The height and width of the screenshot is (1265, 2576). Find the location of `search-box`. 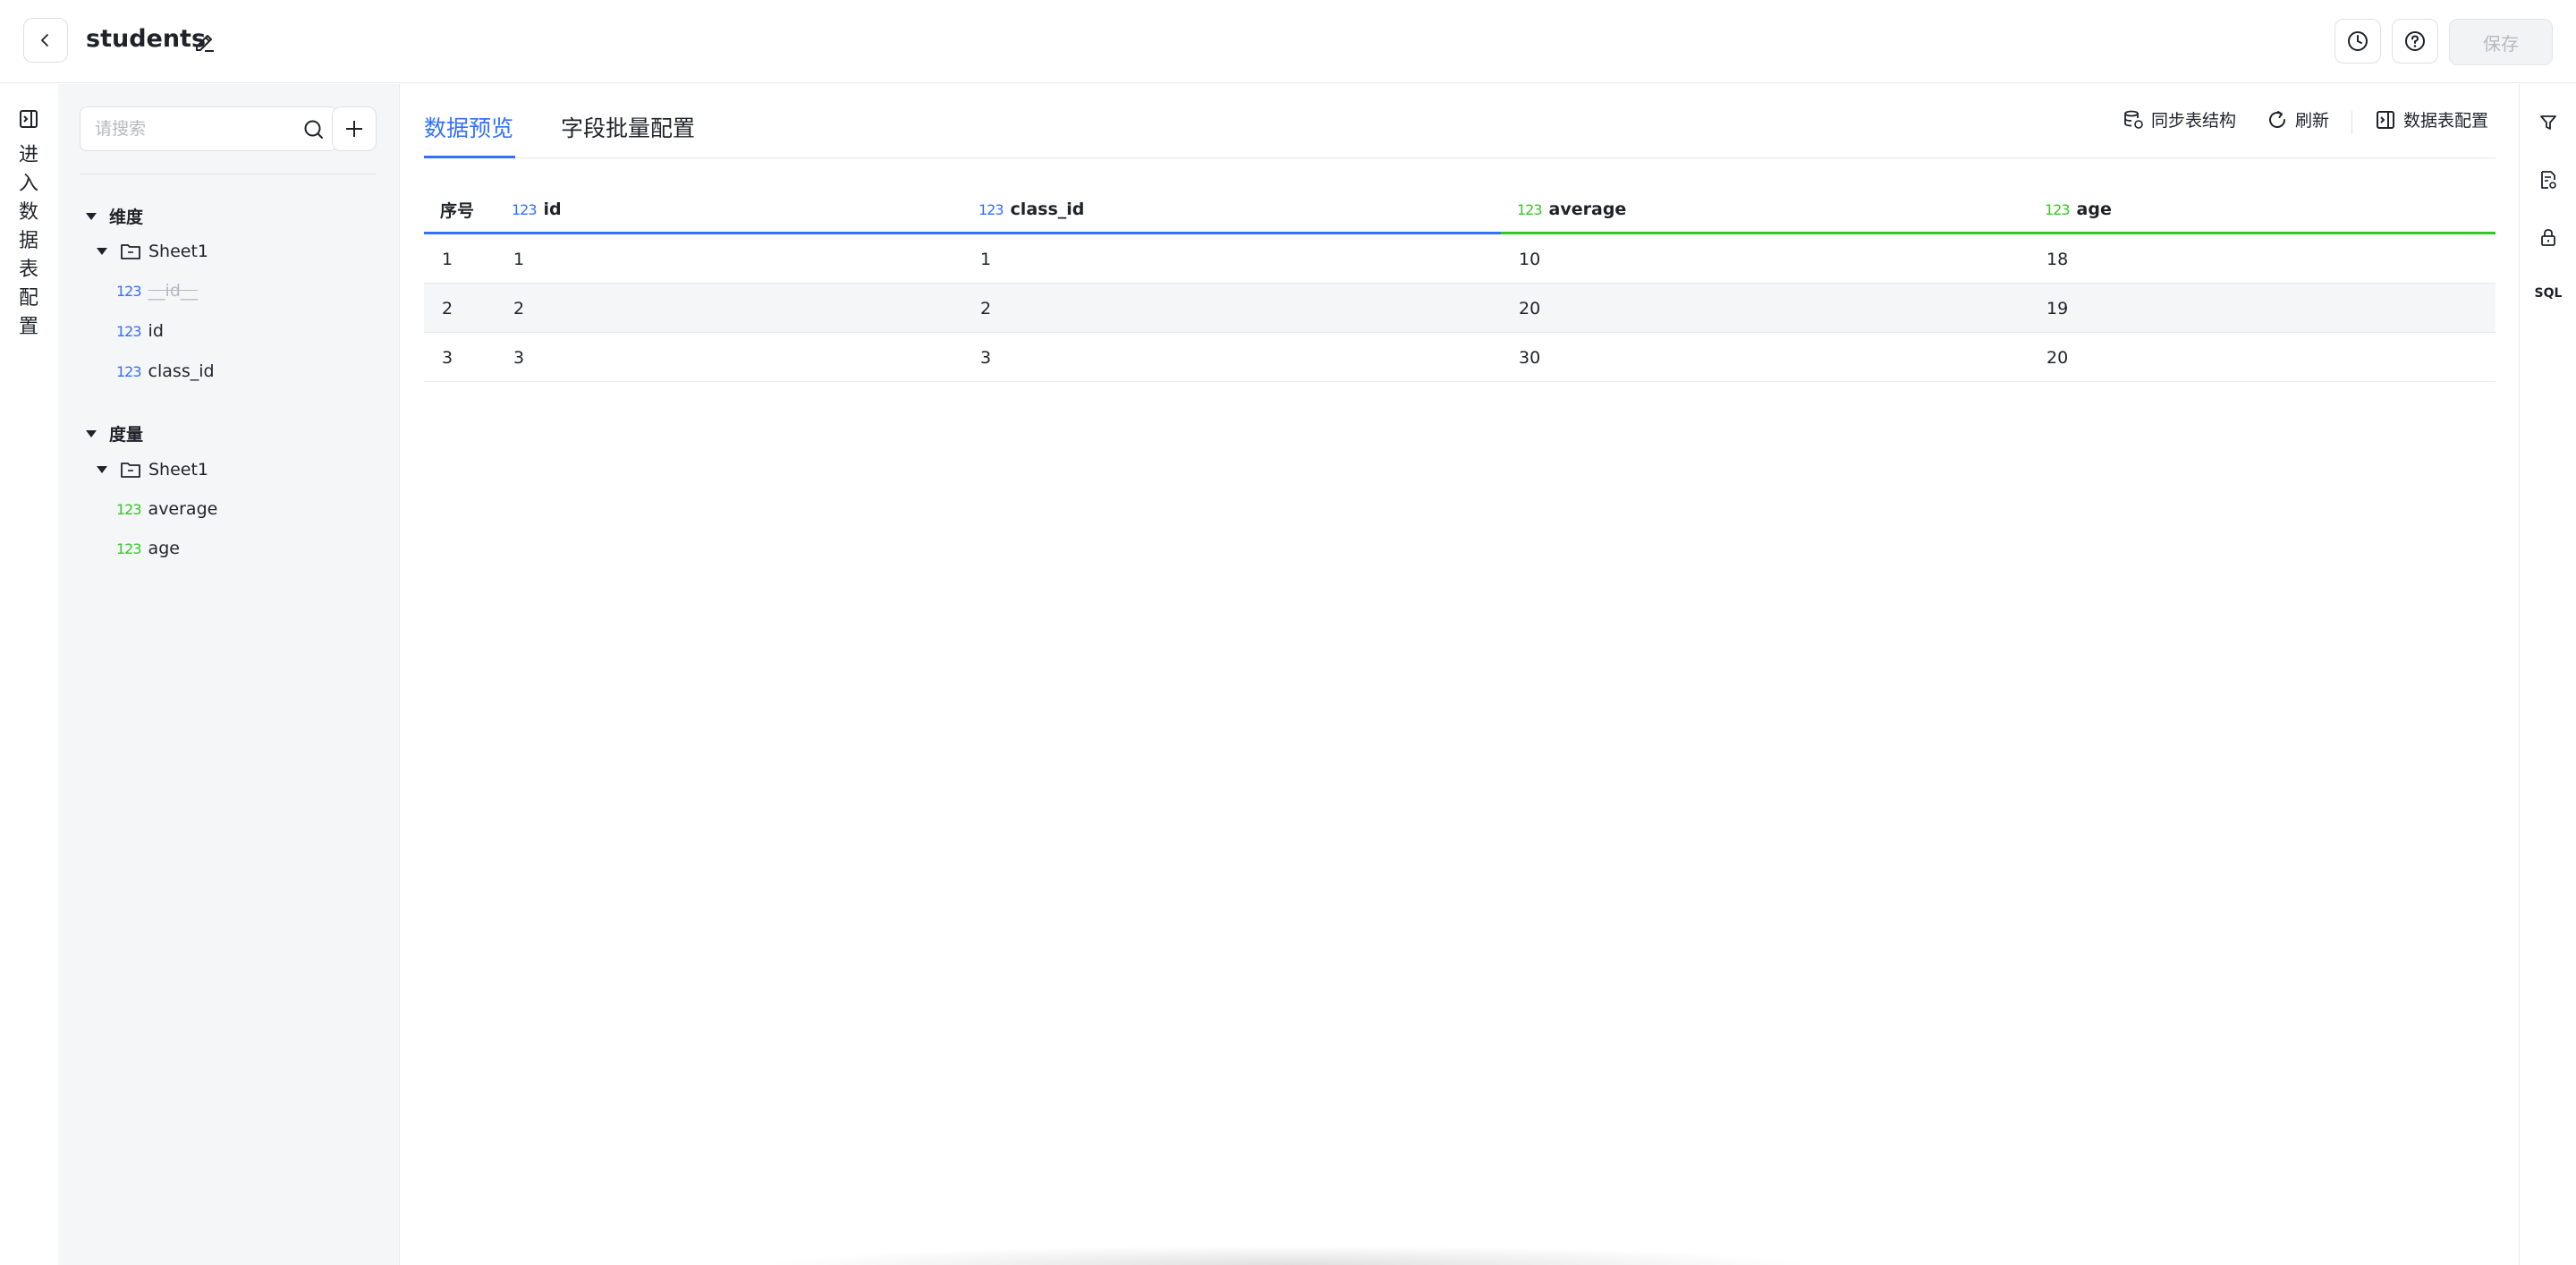

search-box is located at coordinates (208, 128).